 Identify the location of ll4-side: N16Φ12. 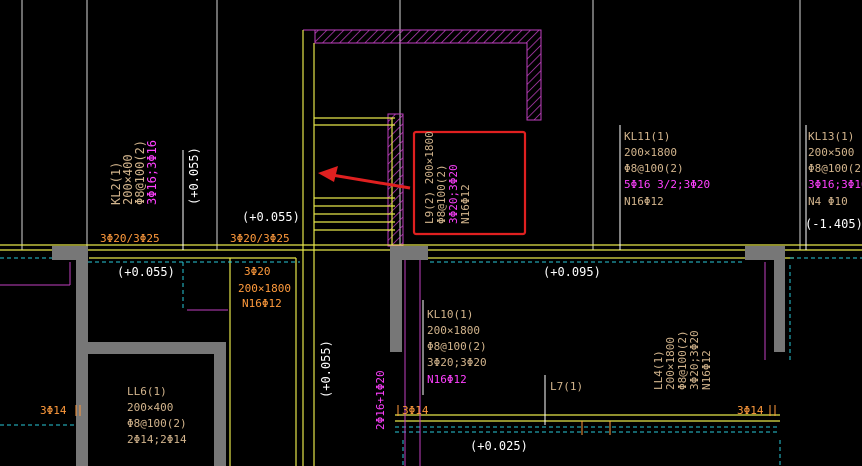
(706, 370).